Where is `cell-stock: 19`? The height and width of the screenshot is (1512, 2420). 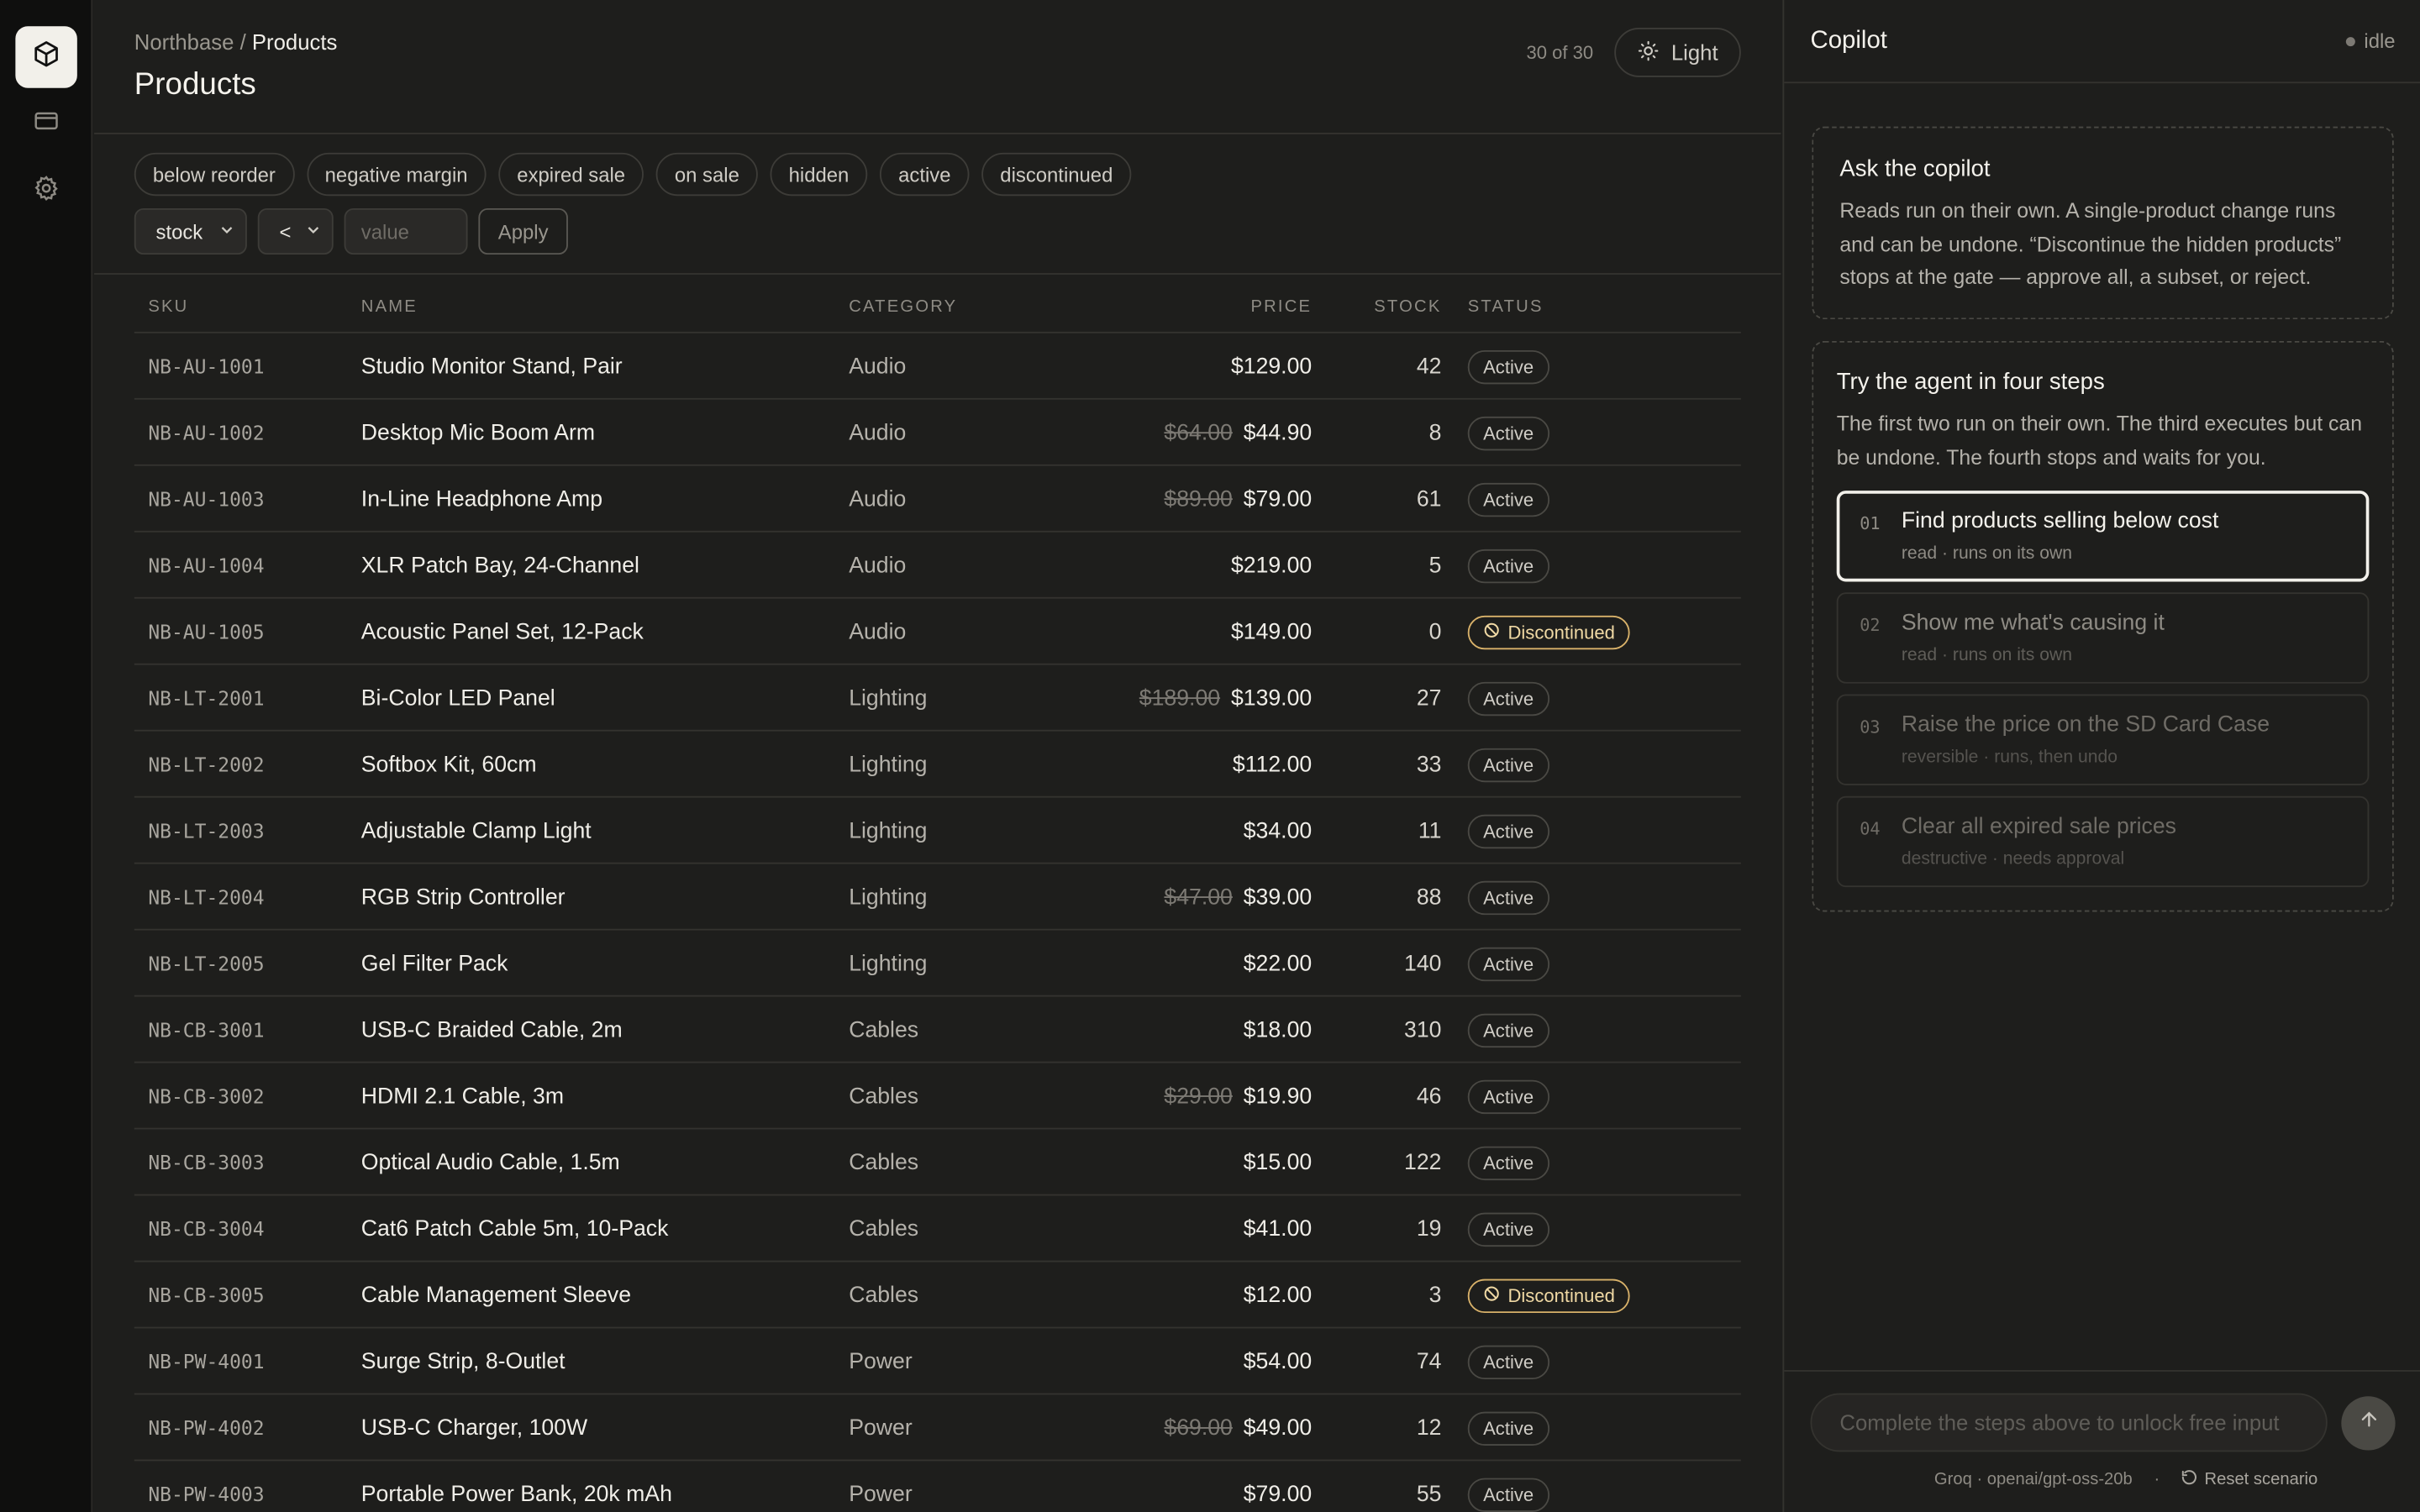
cell-stock: 19 is located at coordinates (1429, 1229).